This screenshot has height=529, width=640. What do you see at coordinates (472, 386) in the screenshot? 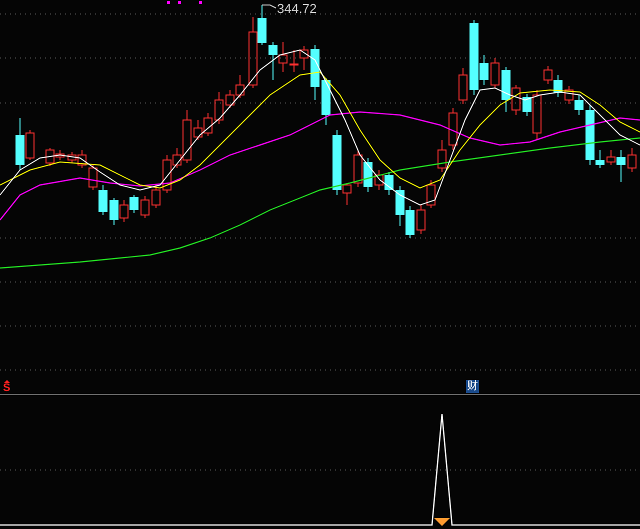
I see `signal-badge: 财` at bounding box center [472, 386].